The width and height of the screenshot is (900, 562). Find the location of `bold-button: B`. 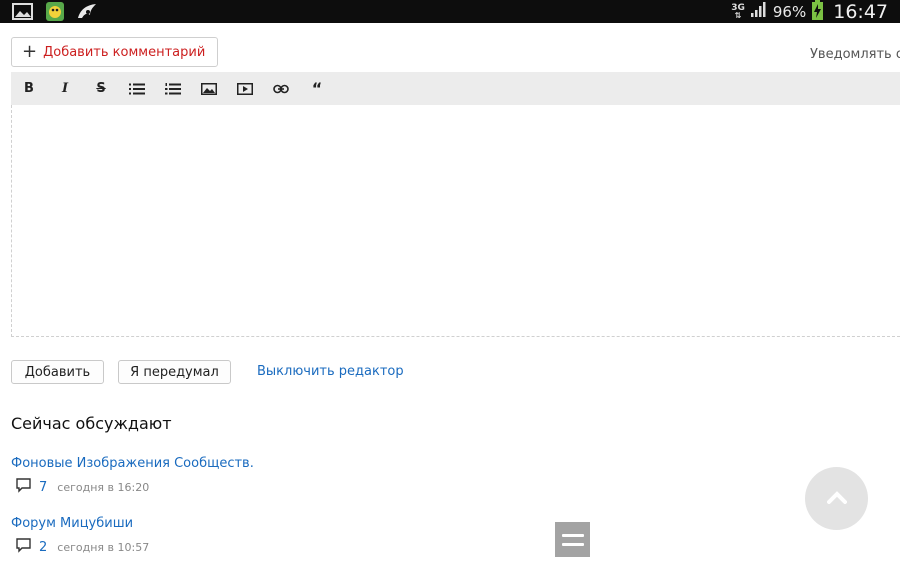

bold-button: B is located at coordinates (29, 88).